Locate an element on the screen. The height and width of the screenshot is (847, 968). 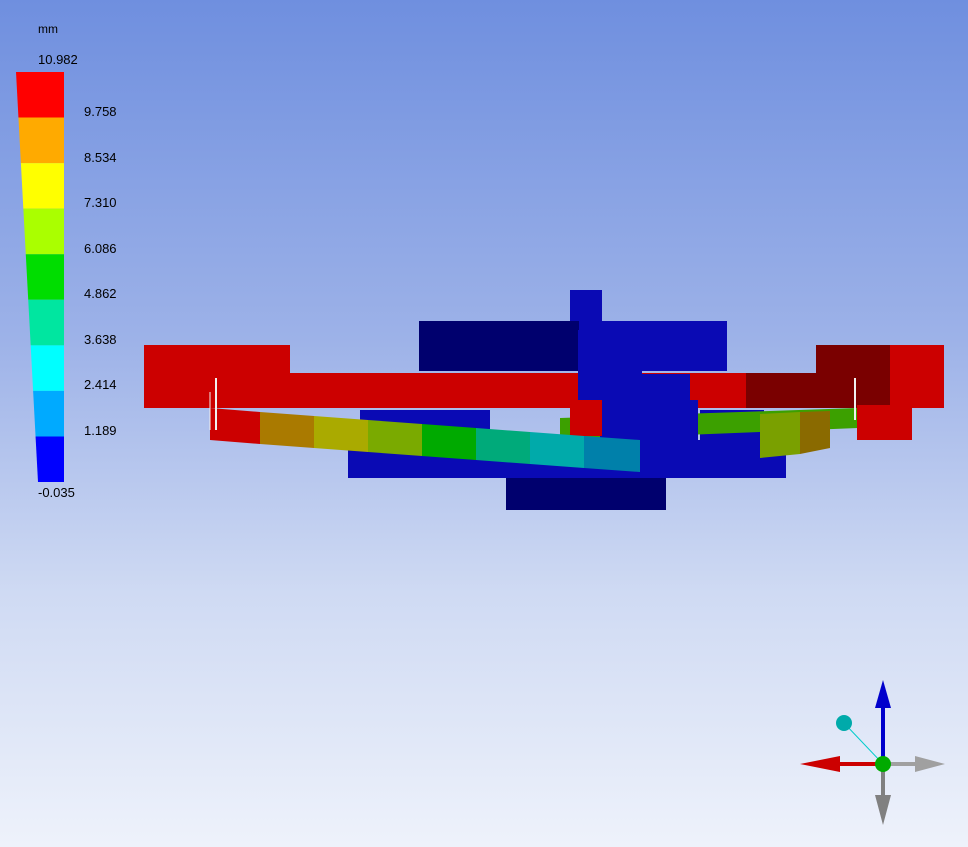
triad-iso-line is located at coordinates (863, 743).